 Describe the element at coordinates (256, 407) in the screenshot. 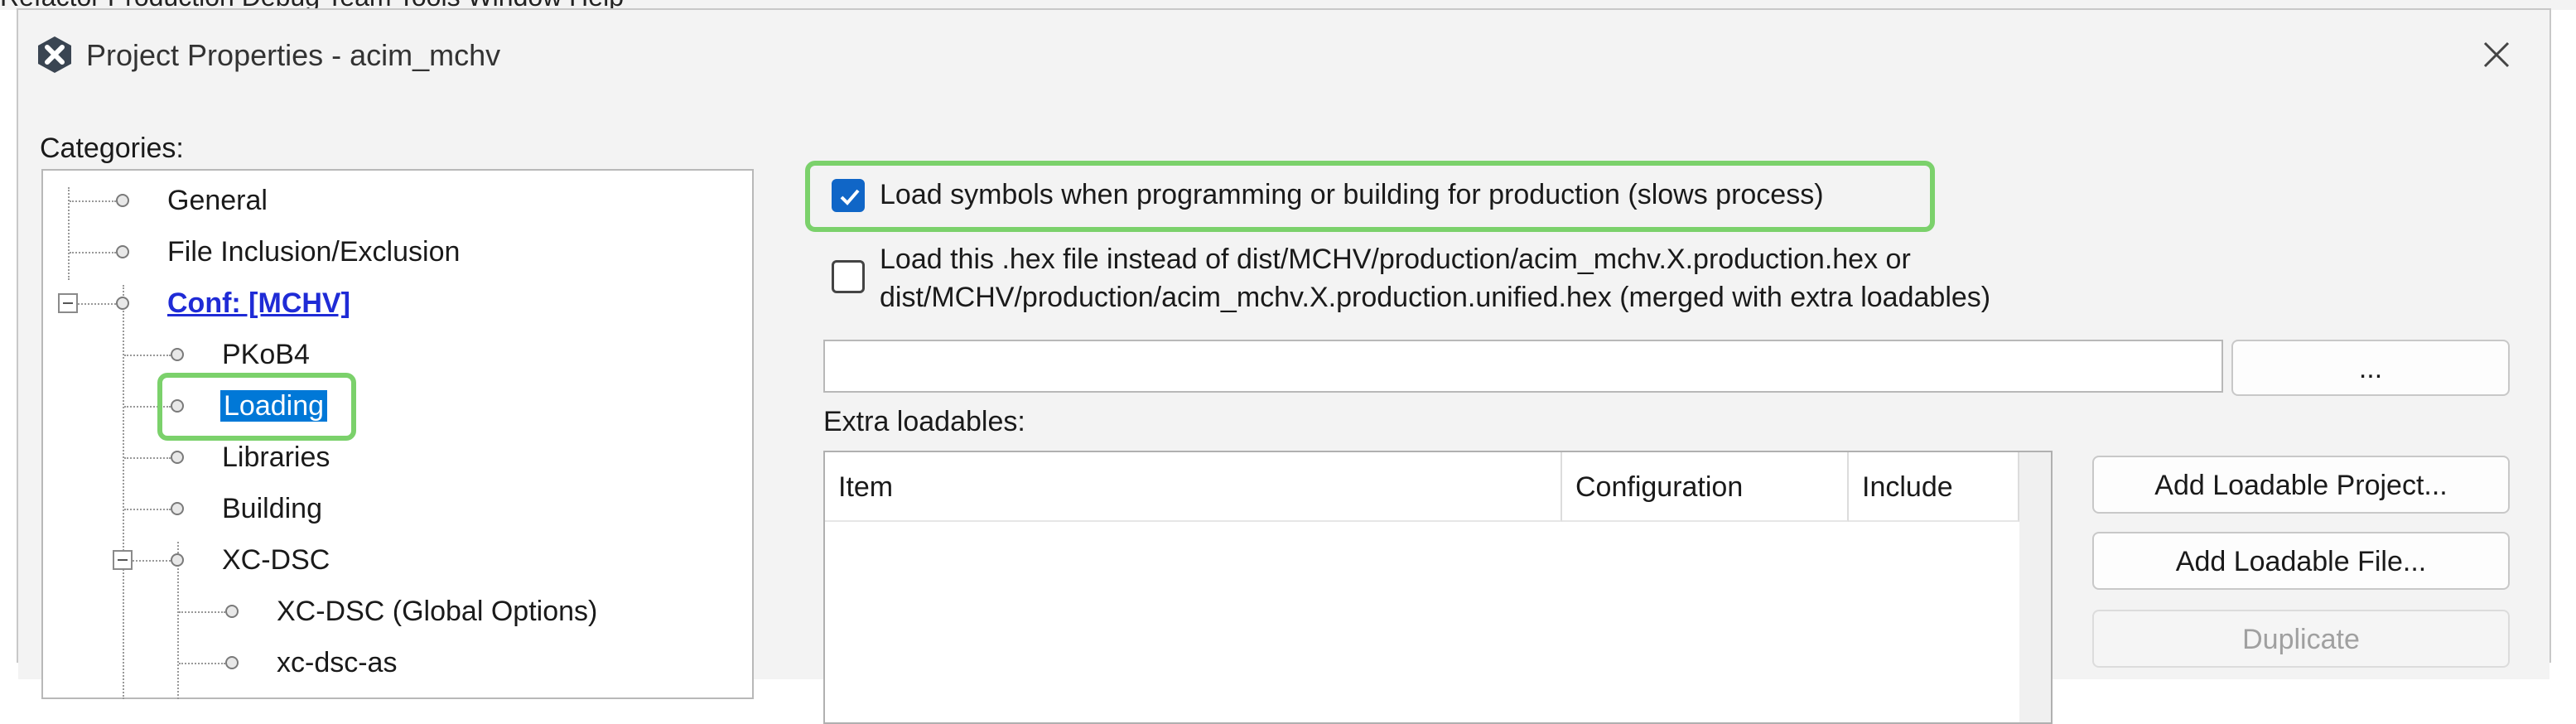

I see `loading-highlight` at that location.